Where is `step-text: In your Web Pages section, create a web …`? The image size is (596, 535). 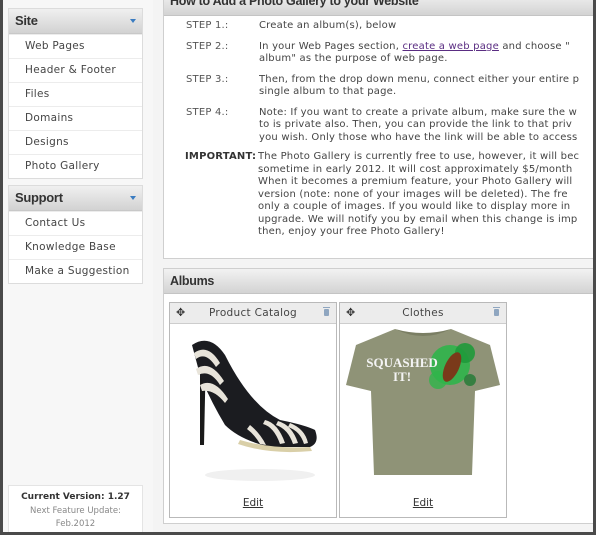 step-text: In your Web Pages section, create a web … is located at coordinates (426, 53).